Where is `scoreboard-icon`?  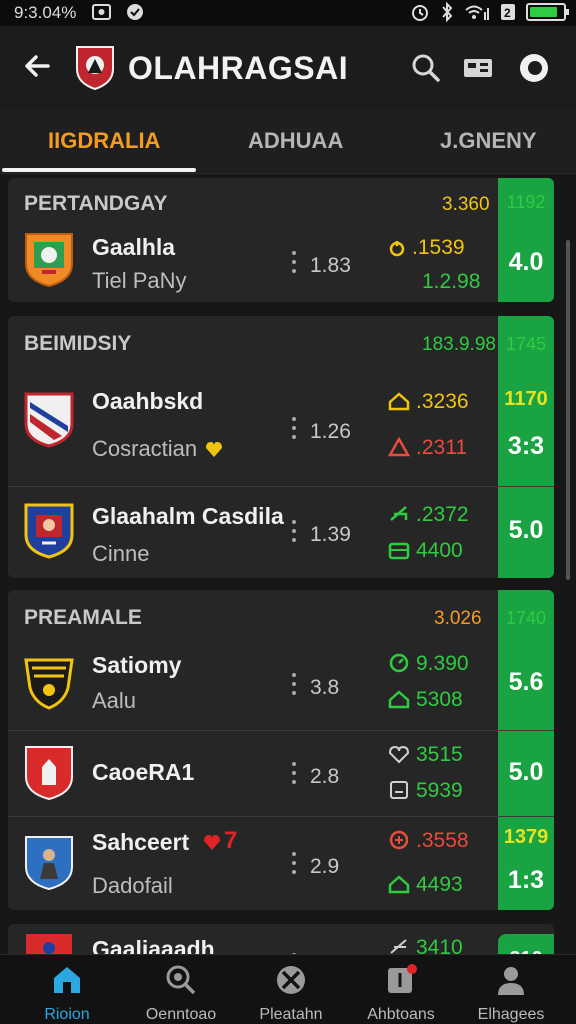 scoreboard-icon is located at coordinates (478, 68).